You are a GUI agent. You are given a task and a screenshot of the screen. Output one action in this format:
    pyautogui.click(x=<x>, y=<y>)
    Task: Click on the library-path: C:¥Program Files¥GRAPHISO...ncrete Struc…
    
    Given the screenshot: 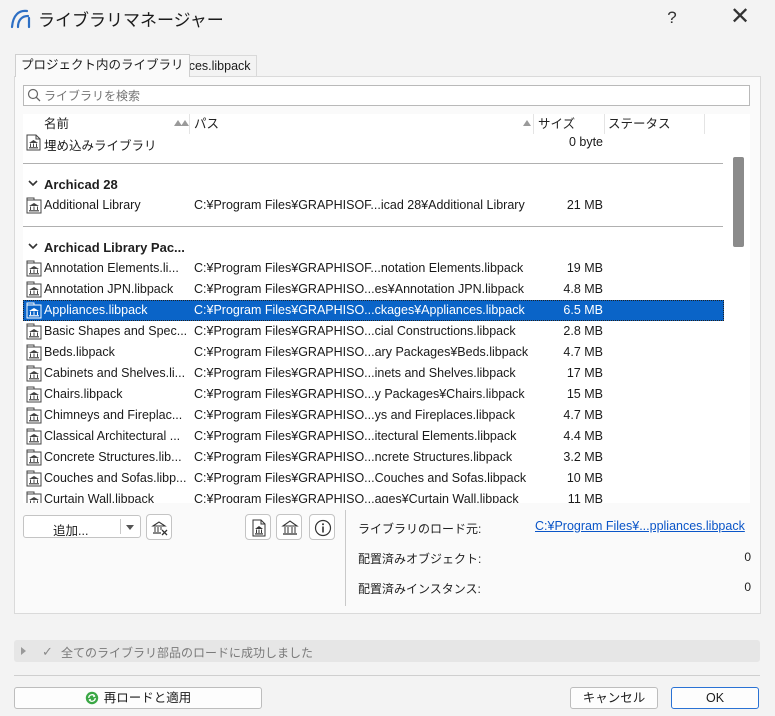 What is the action you would take?
    pyautogui.click(x=353, y=457)
    